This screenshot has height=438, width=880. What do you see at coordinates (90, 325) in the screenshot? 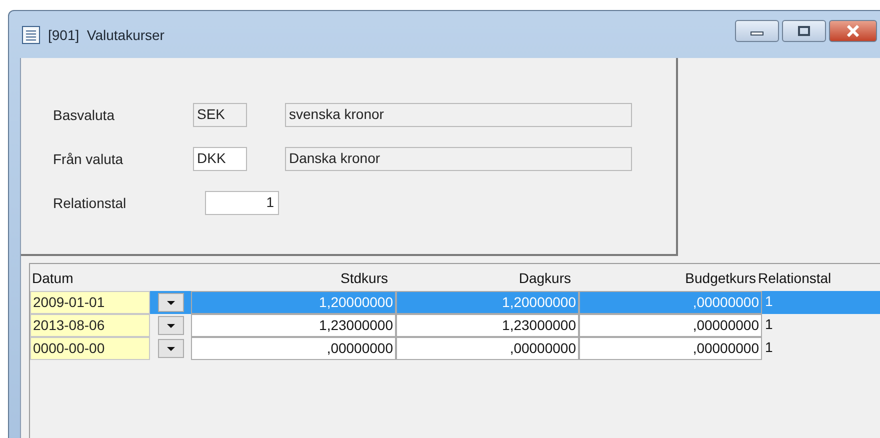
I see `date-cell: 2013-08-06` at bounding box center [90, 325].